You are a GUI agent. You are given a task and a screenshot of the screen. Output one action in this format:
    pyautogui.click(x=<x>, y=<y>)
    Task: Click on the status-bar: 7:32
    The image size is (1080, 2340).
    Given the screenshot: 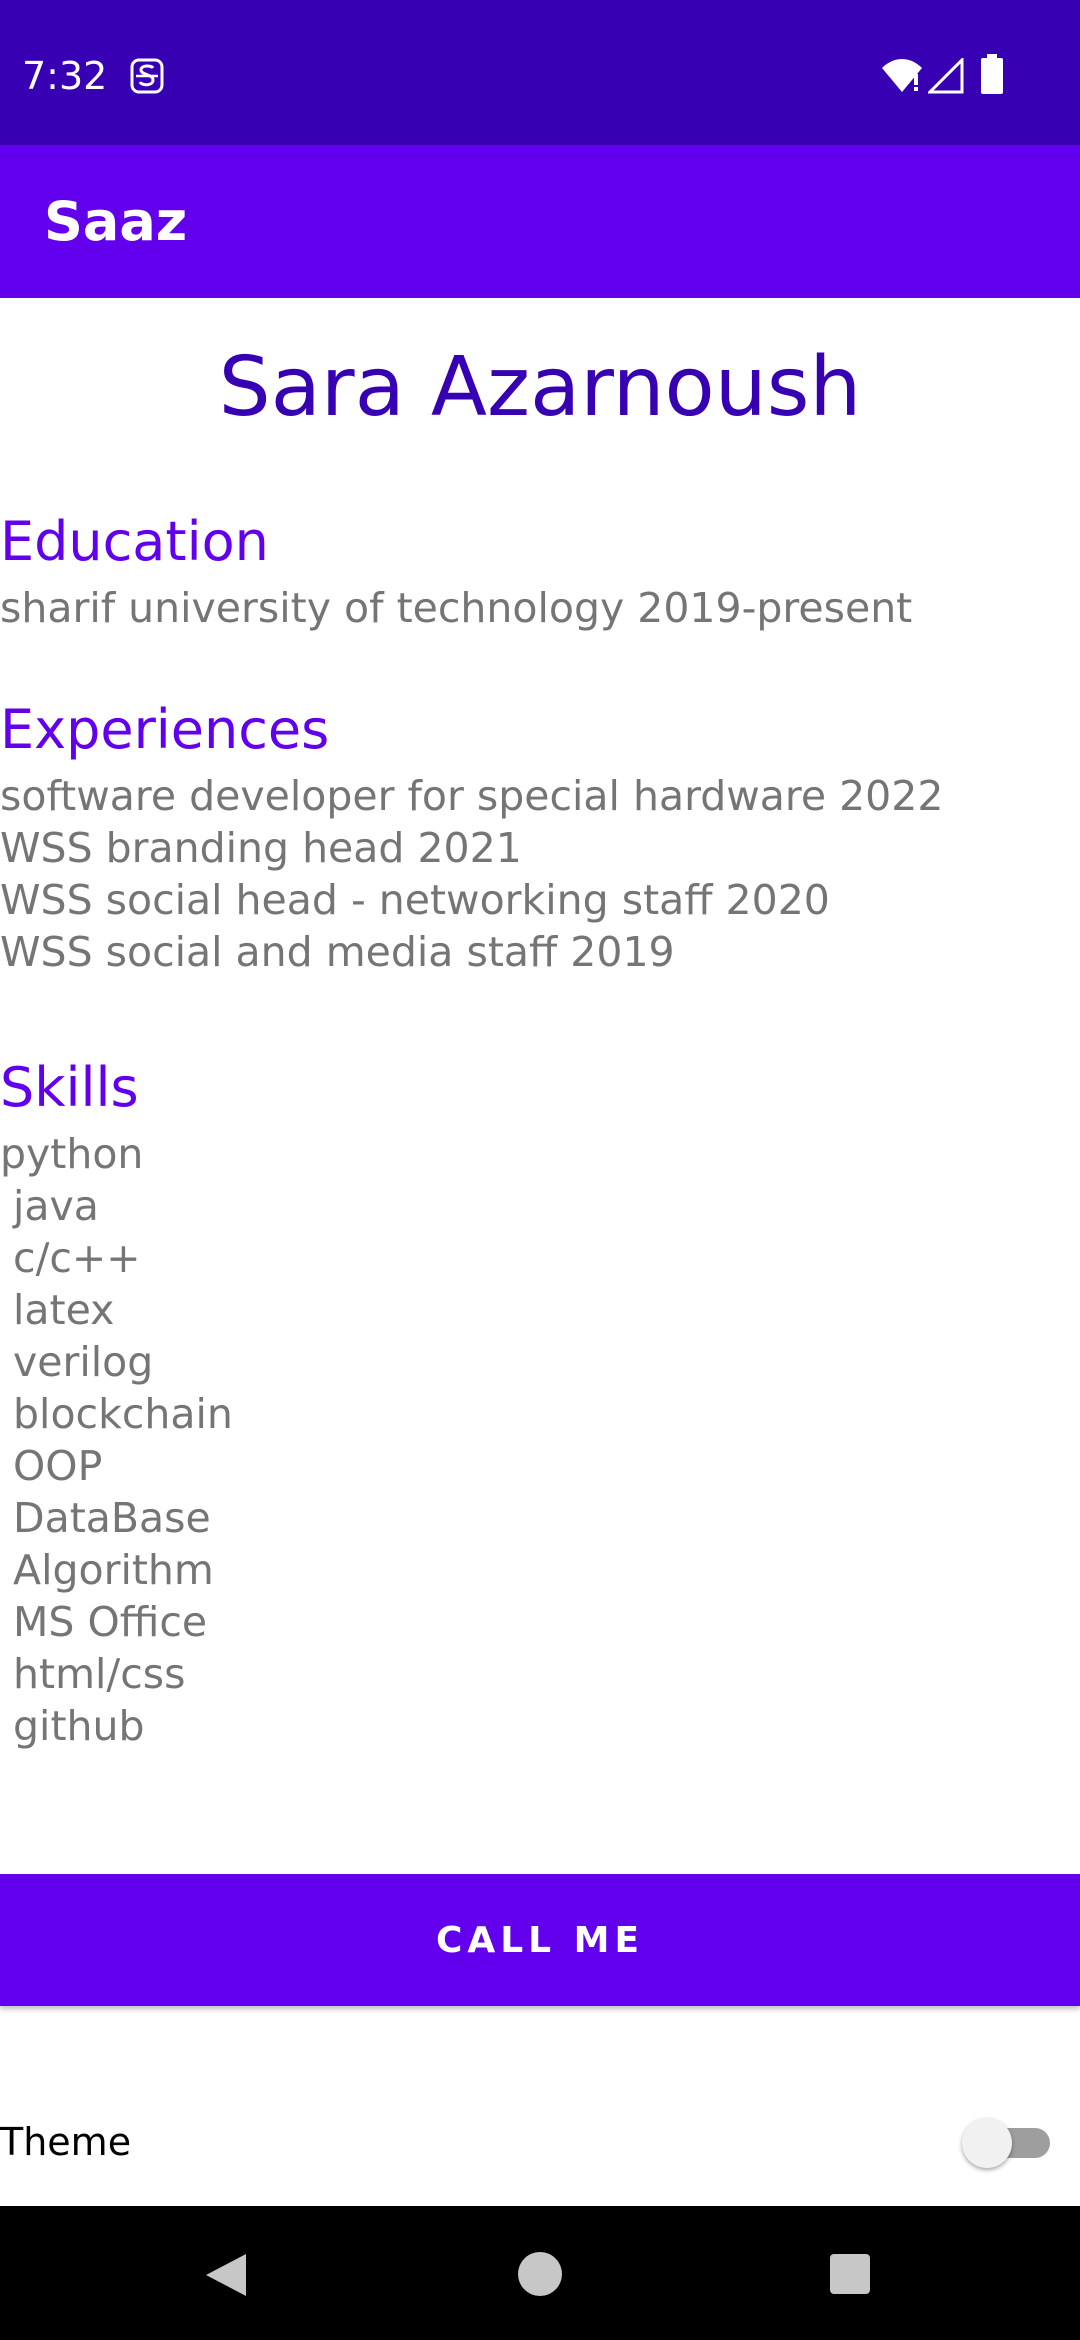 What is the action you would take?
    pyautogui.click(x=540, y=72)
    